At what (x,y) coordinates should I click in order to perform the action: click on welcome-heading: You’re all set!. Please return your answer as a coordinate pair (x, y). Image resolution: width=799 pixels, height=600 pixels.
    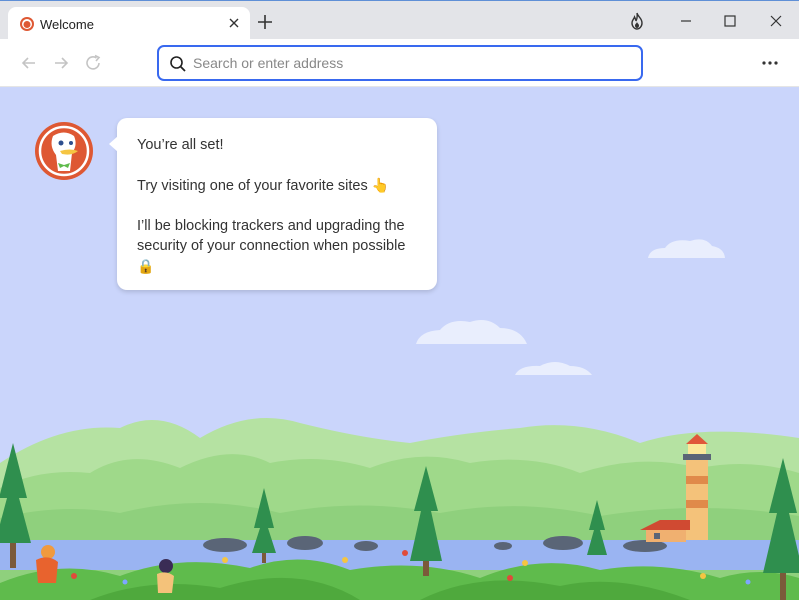
    Looking at the image, I should click on (180, 145).